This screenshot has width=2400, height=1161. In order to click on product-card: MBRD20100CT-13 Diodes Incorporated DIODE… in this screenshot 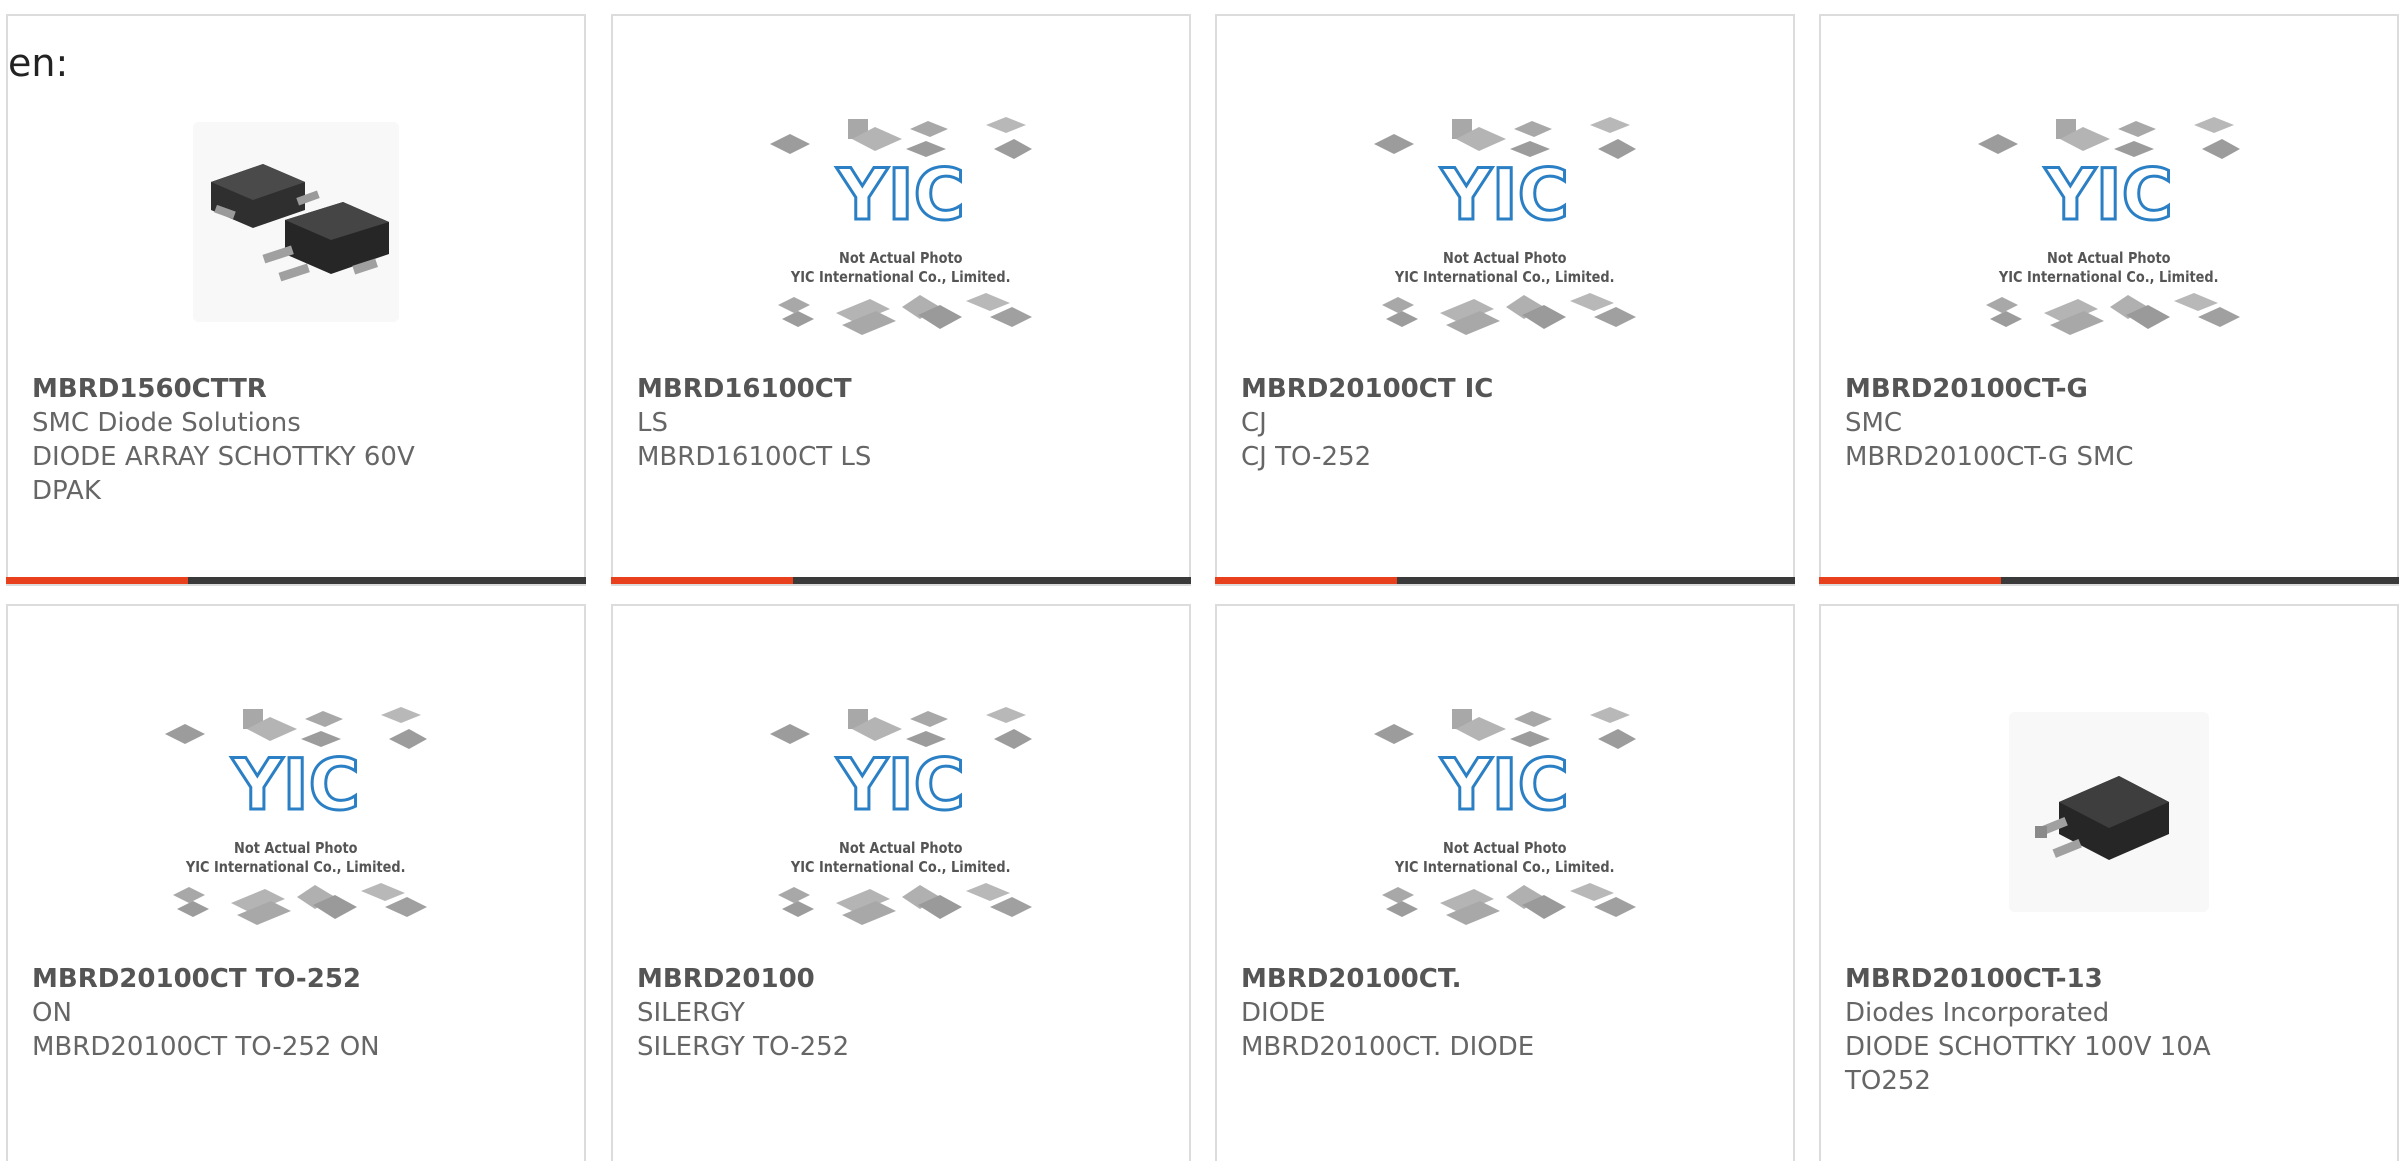, I will do `click(2109, 882)`.